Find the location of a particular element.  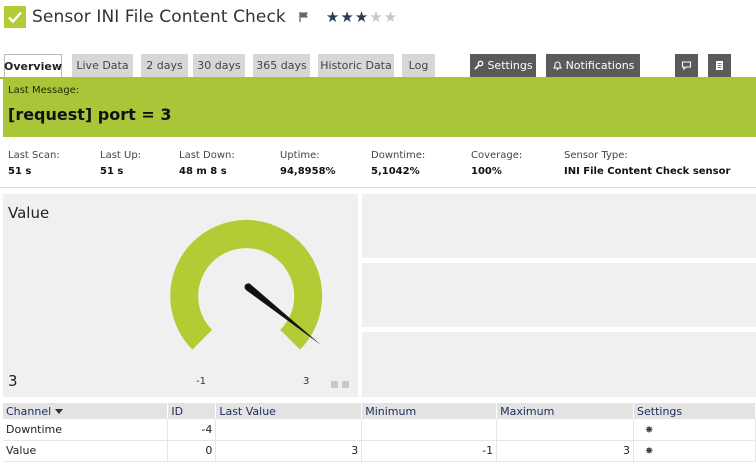

gauge-label: Value is located at coordinates (29, 213).